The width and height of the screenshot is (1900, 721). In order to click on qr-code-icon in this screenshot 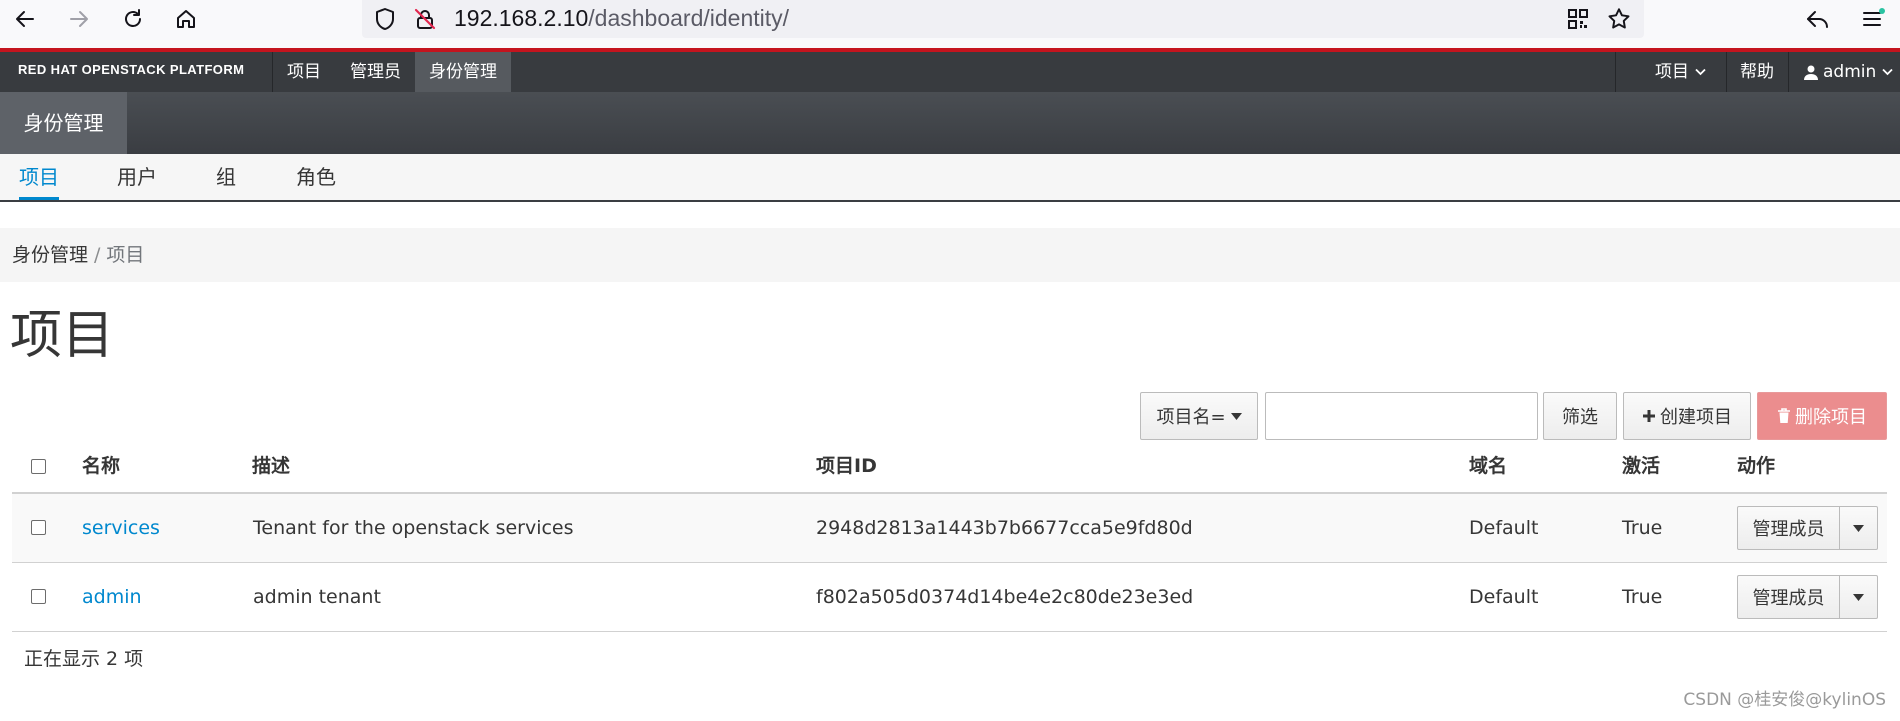, I will do `click(1578, 19)`.